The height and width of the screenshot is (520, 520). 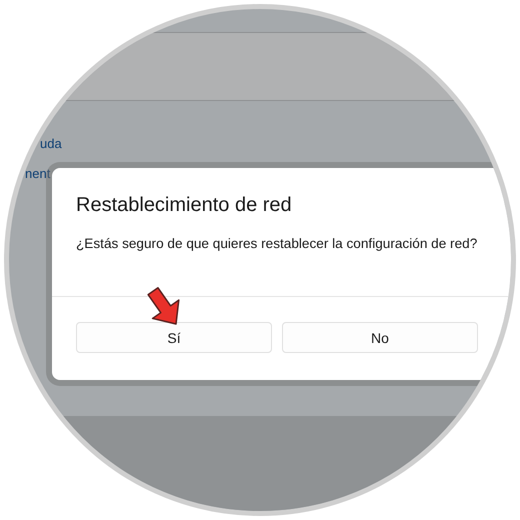 I want to click on link-text: uda, so click(x=51, y=143).